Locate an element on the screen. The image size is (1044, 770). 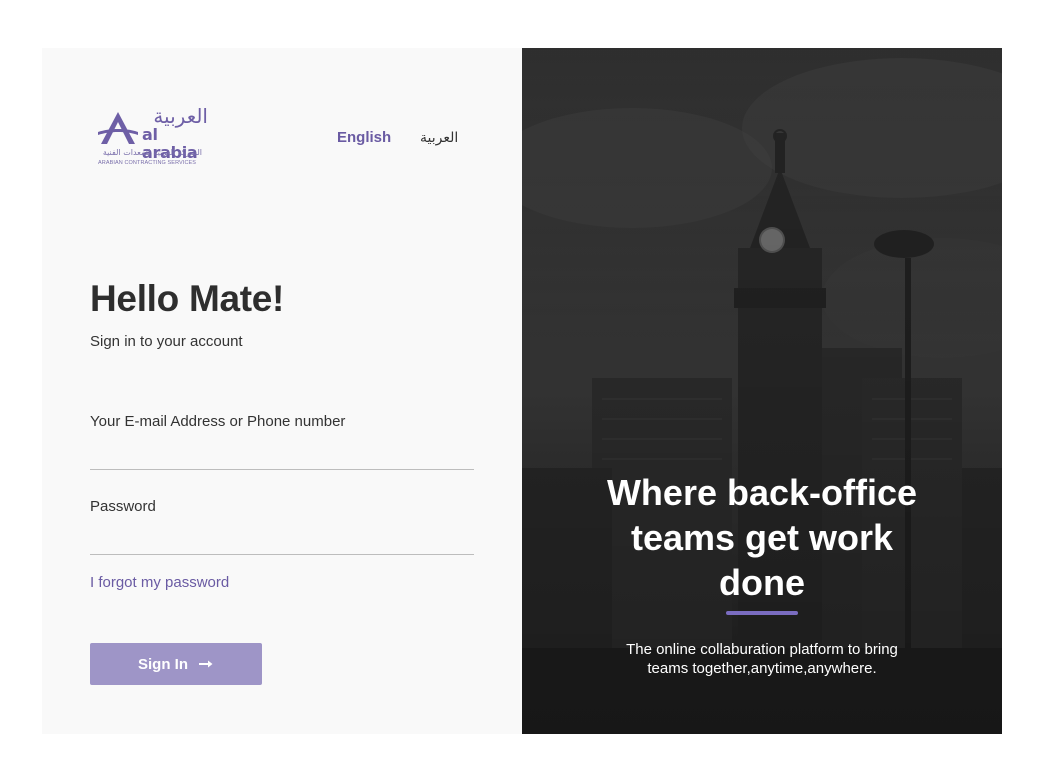
language-arabic-link: العربية is located at coordinates (439, 138).